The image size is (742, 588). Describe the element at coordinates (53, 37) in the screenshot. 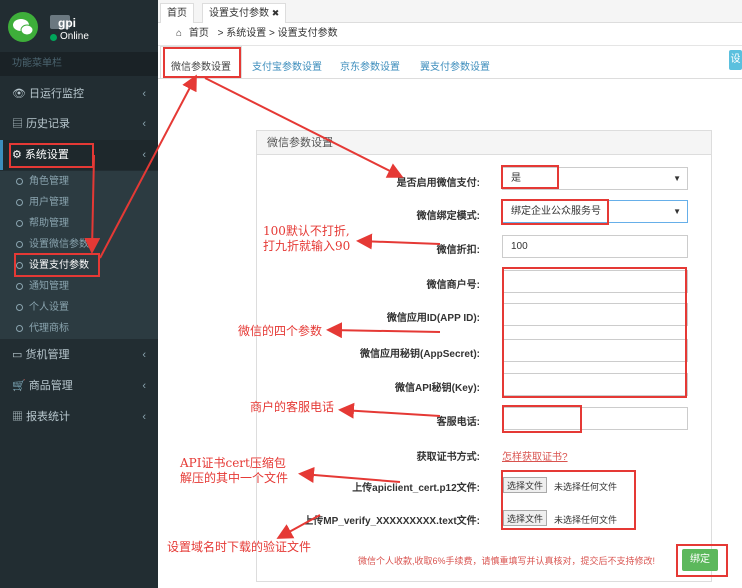

I see `online-dot-icon` at that location.